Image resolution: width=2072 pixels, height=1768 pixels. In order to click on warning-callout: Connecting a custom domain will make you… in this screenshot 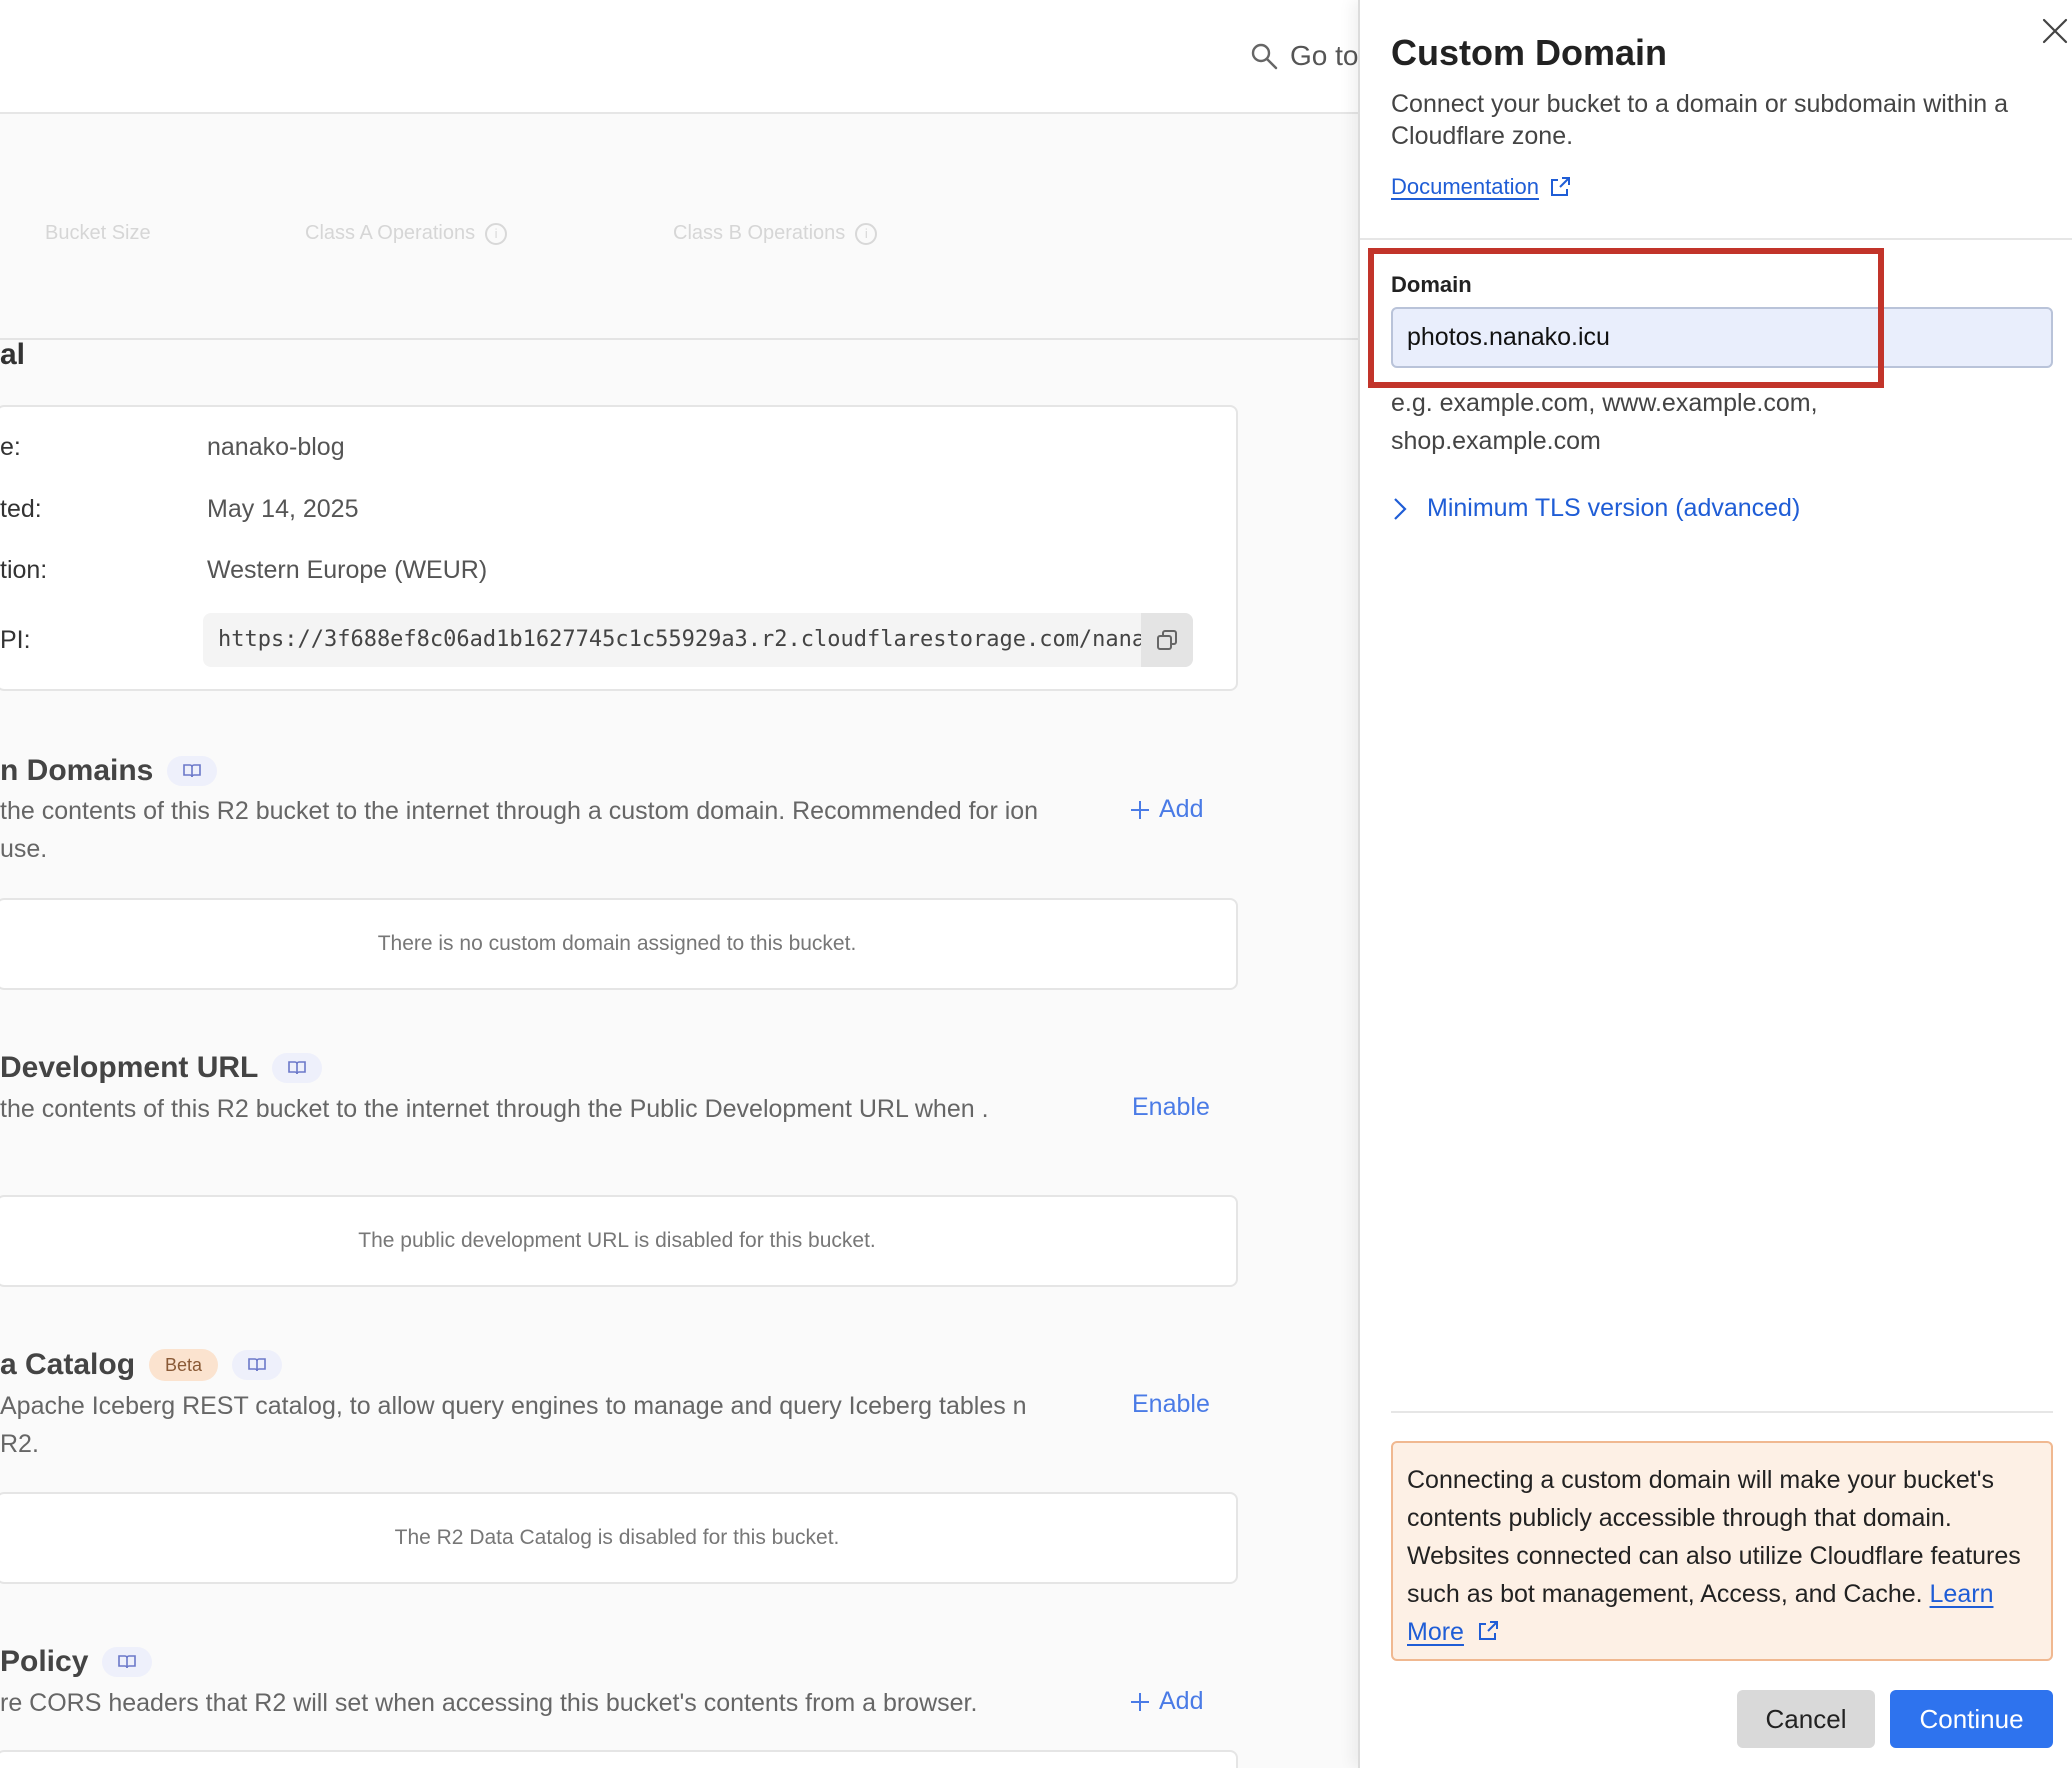, I will do `click(1722, 1551)`.